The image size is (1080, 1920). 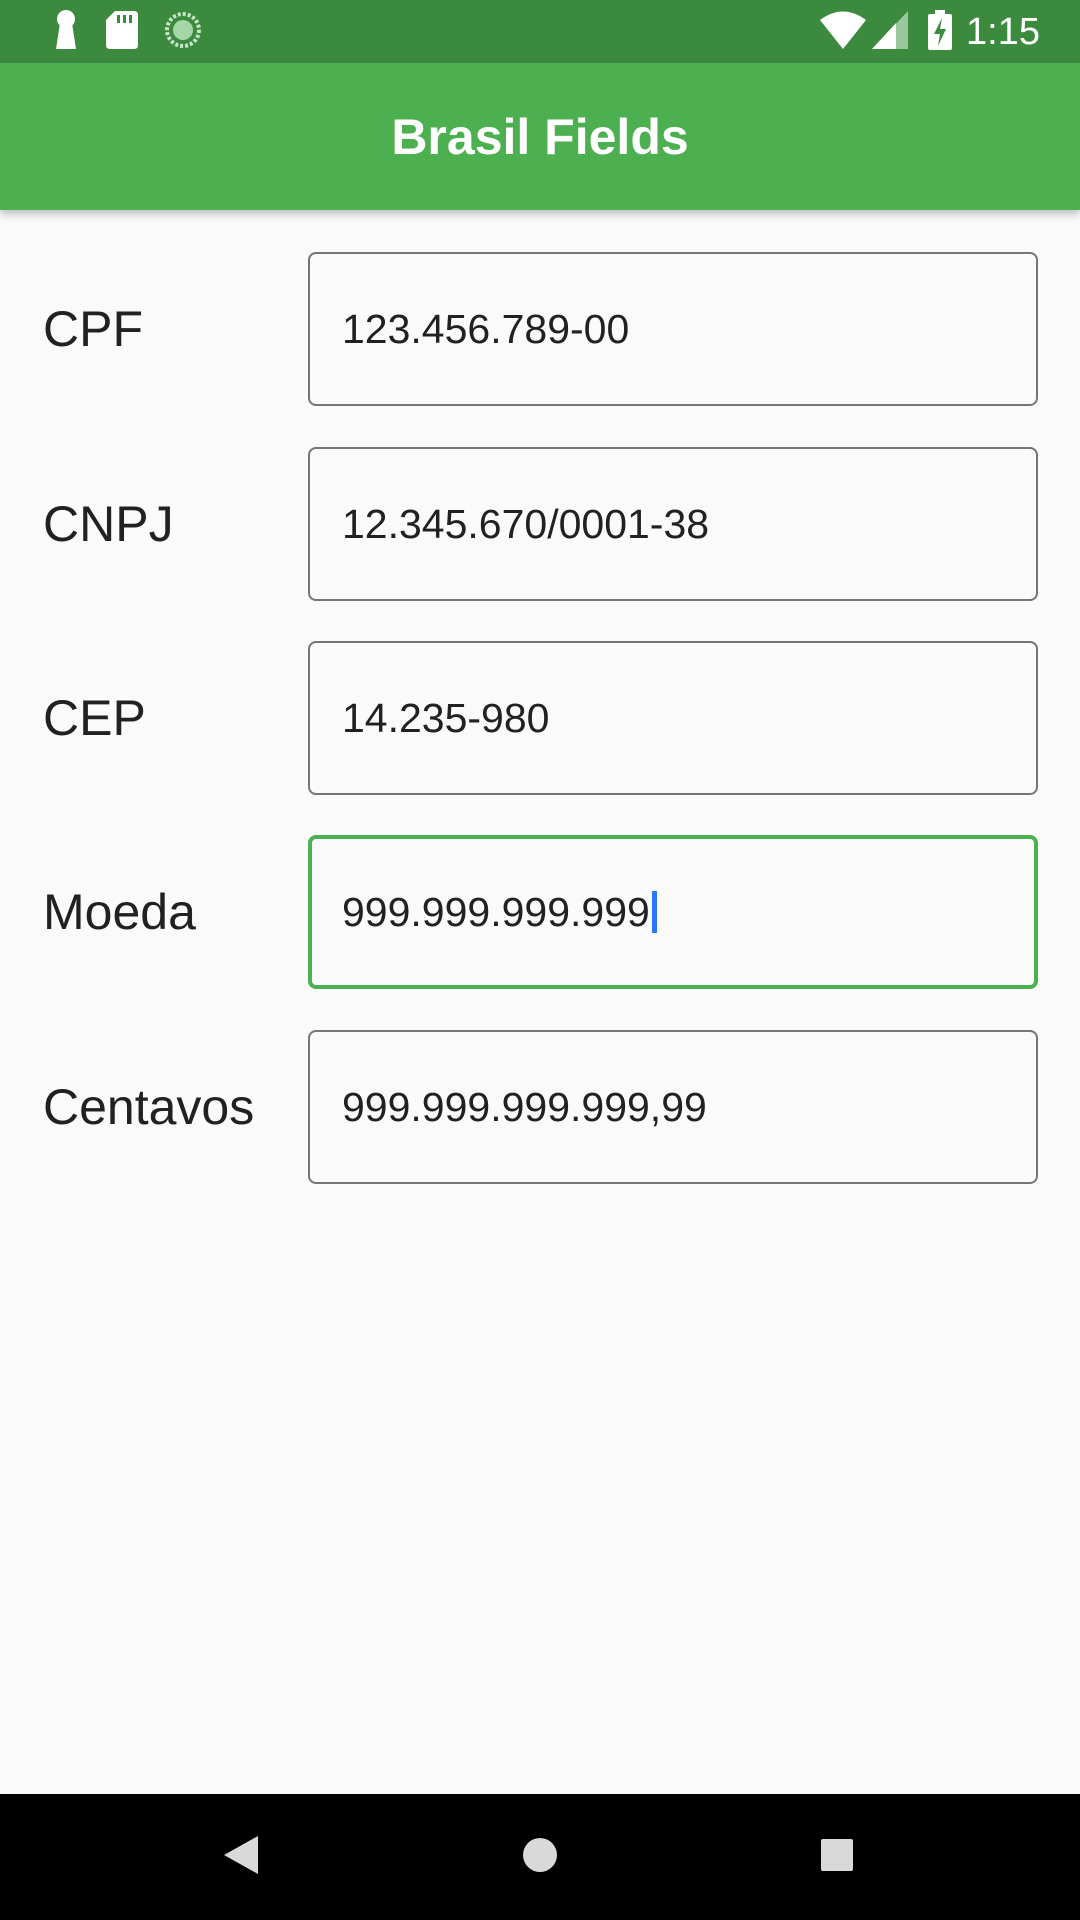 I want to click on app-title: Brasil Fields, so click(x=540, y=136).